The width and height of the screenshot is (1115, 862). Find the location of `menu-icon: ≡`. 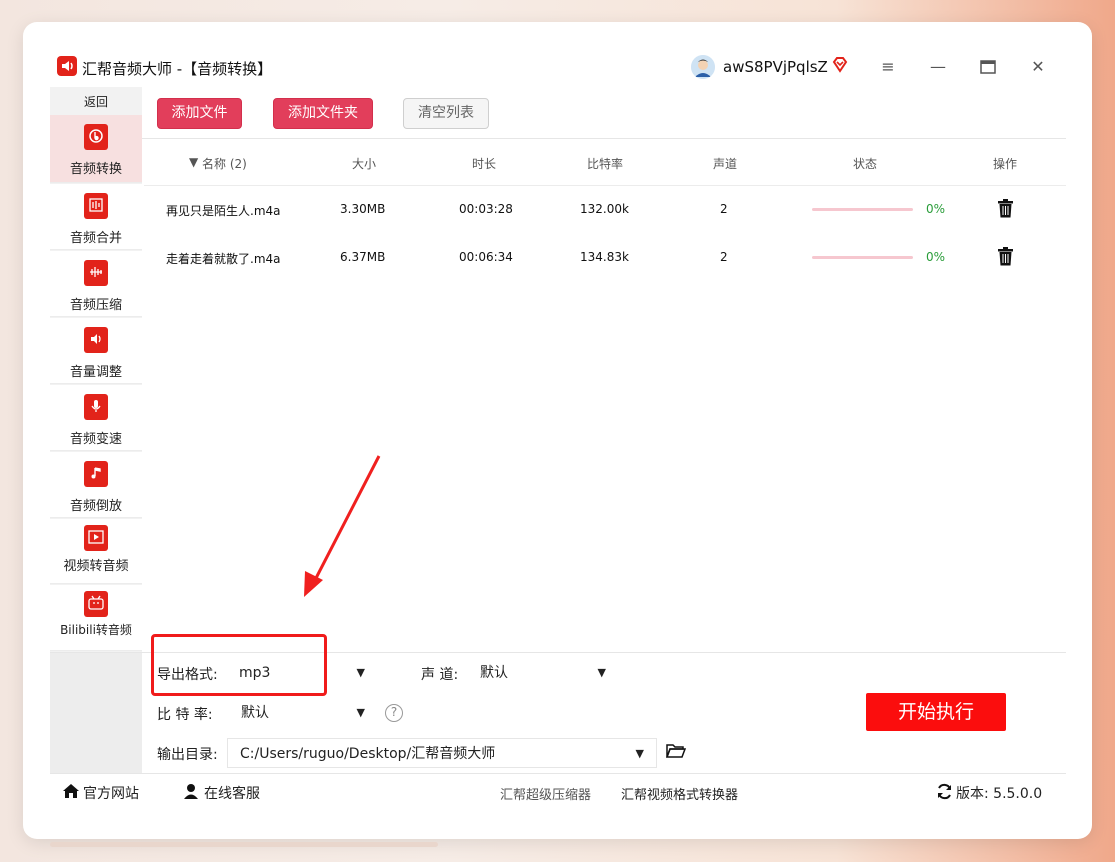

menu-icon: ≡ is located at coordinates (888, 67).